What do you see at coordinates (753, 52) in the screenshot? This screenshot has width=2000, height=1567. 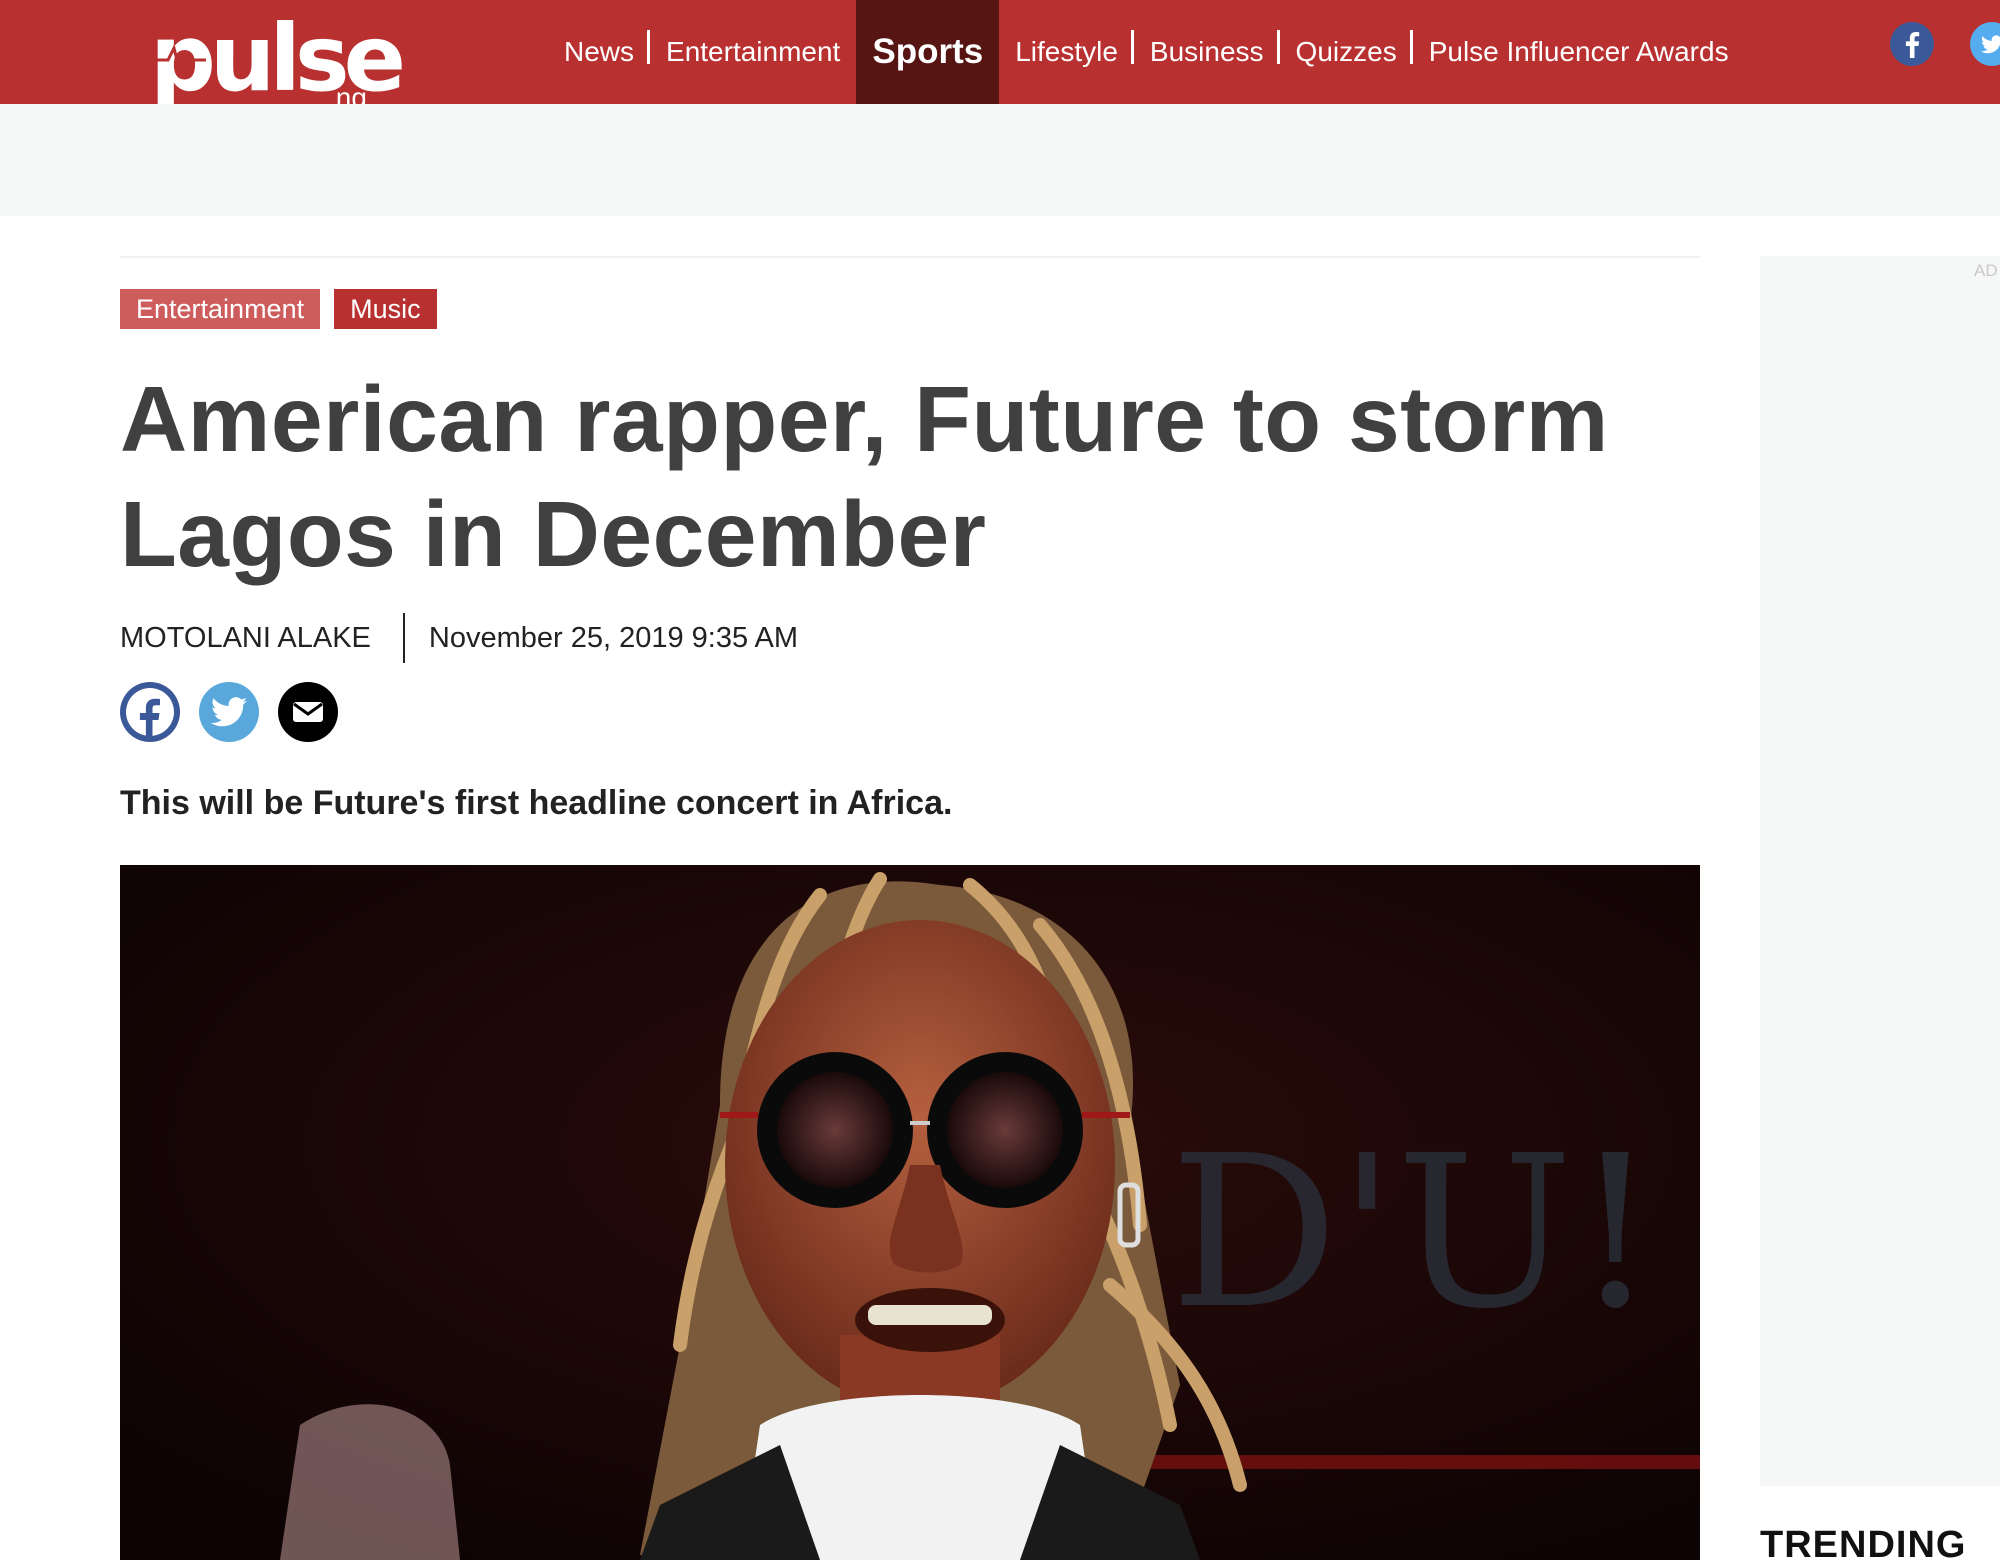 I see `nav-item-entertainment: Entertainment` at bounding box center [753, 52].